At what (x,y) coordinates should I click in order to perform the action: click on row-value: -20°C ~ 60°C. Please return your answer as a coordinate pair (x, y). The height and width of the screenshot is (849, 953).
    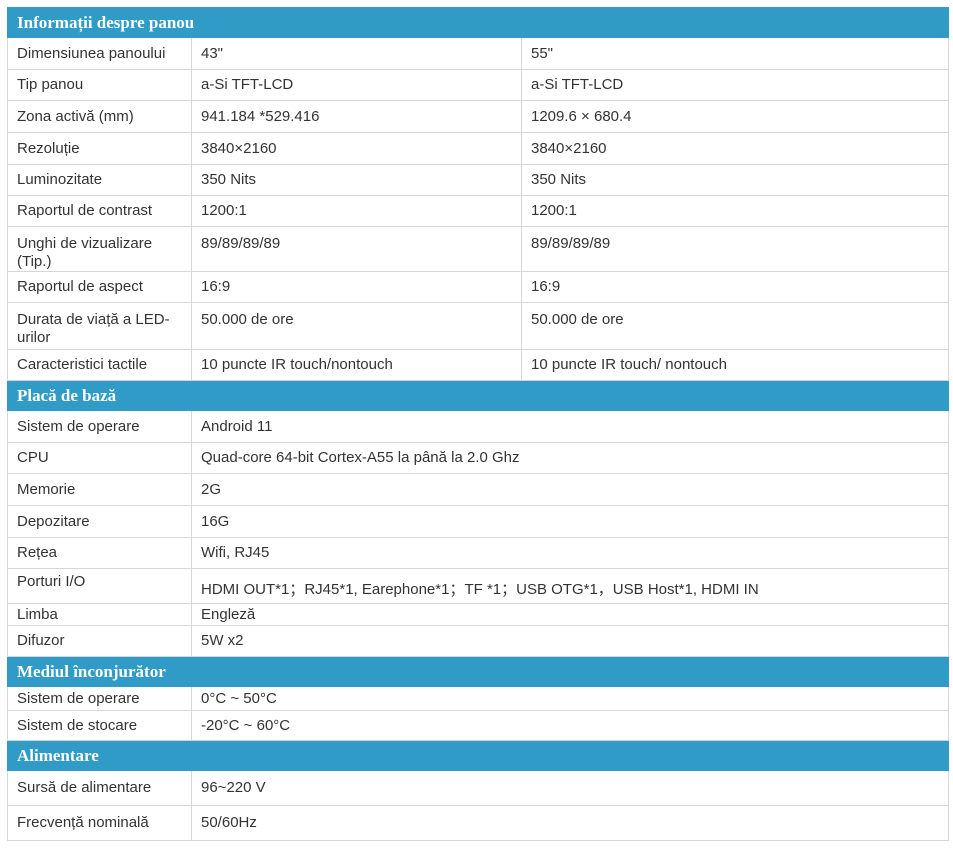
    Looking at the image, I should click on (570, 725).